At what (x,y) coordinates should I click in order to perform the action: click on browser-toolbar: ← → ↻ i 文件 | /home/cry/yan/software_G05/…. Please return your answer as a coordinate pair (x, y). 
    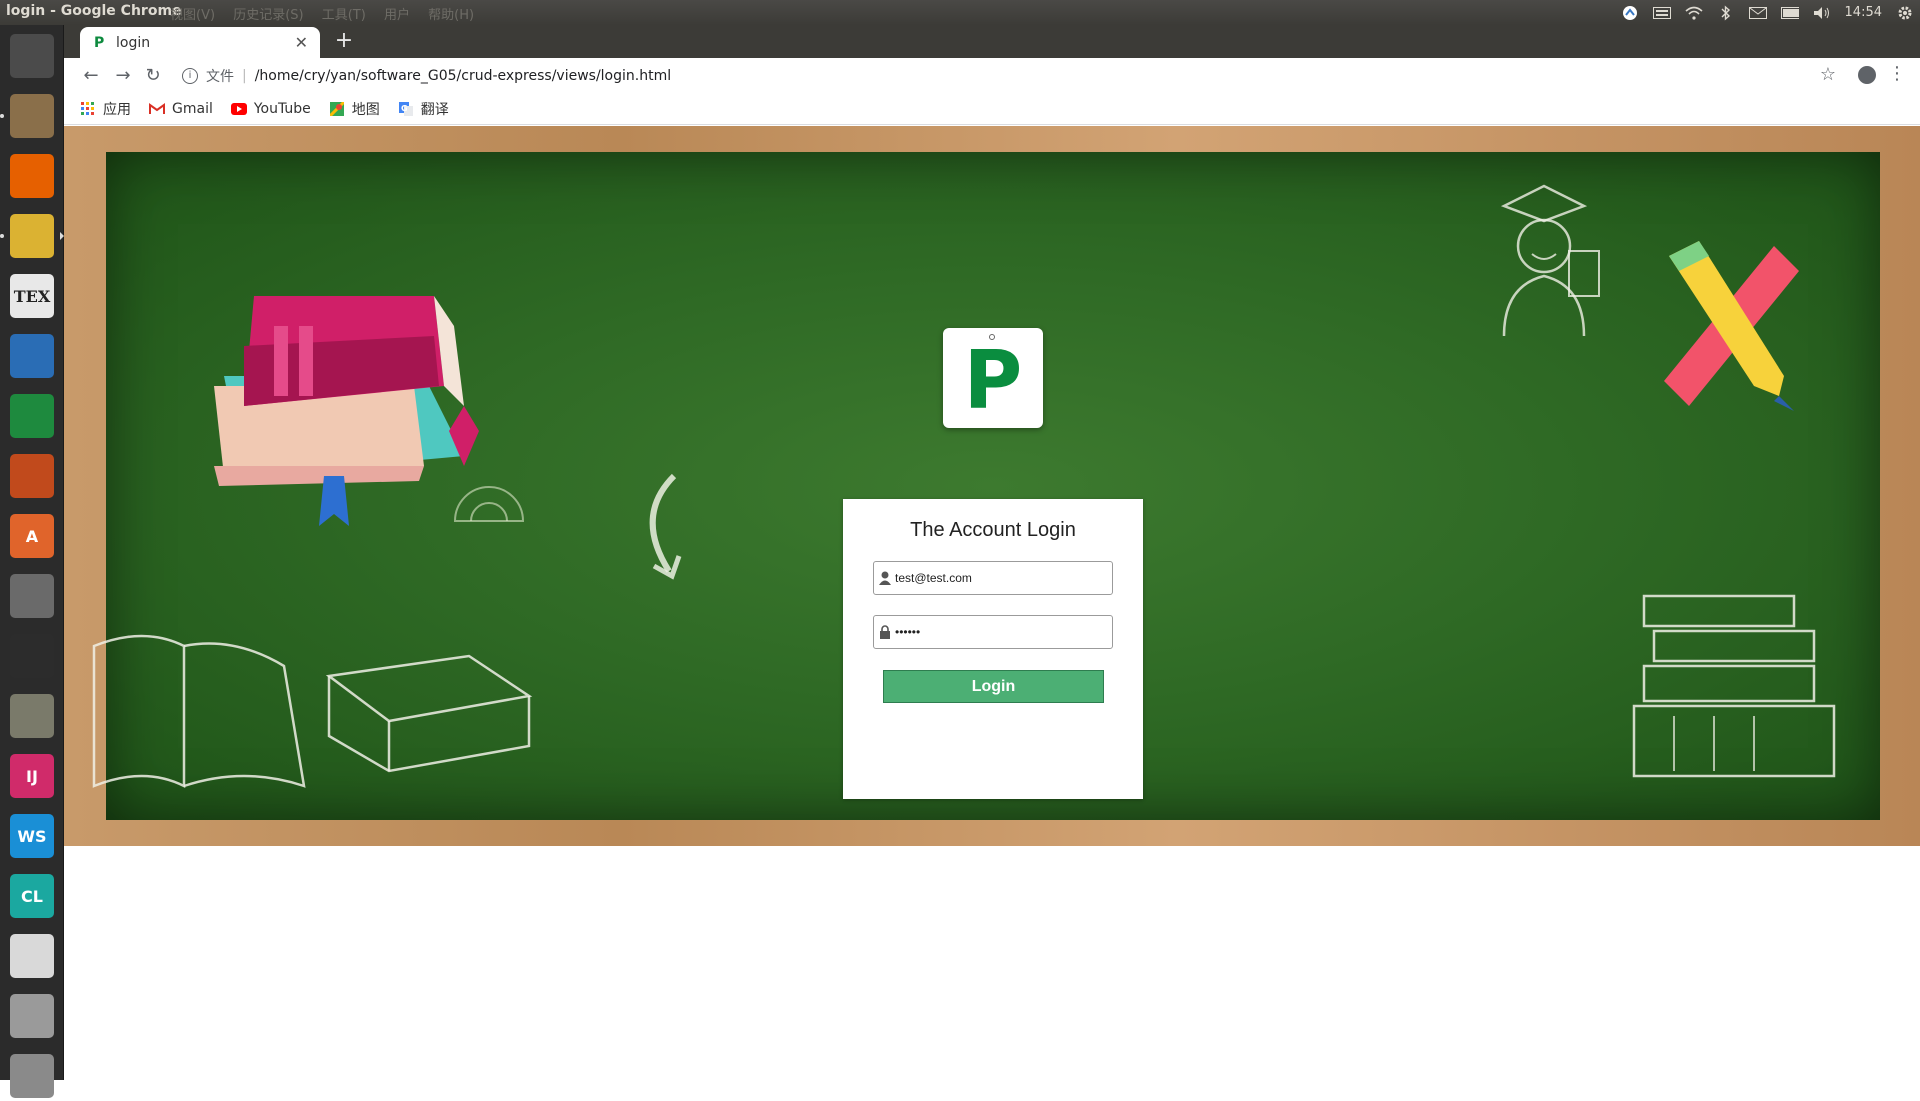
    Looking at the image, I should click on (992, 75).